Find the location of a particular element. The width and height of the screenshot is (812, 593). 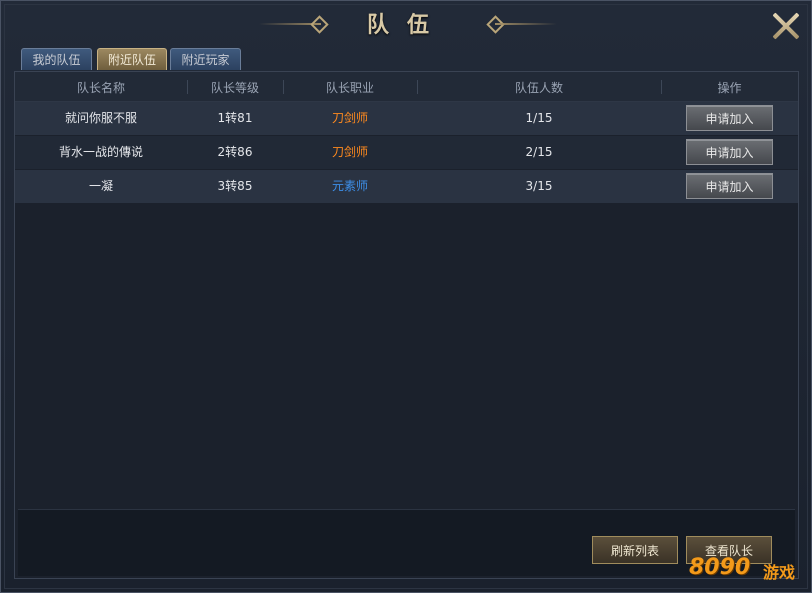

refresh-list-button: 刷新列表 is located at coordinates (635, 550).